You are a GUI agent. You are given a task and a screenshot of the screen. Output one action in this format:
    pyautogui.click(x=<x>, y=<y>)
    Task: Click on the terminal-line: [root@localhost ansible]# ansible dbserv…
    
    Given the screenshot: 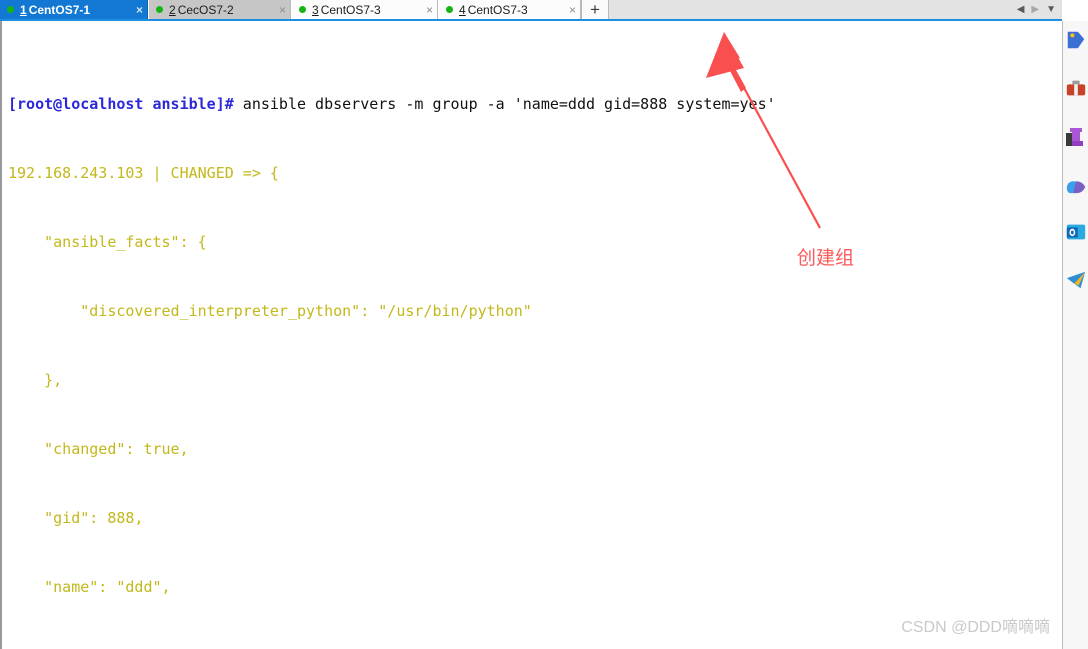 What is the action you would take?
    pyautogui.click(x=392, y=104)
    